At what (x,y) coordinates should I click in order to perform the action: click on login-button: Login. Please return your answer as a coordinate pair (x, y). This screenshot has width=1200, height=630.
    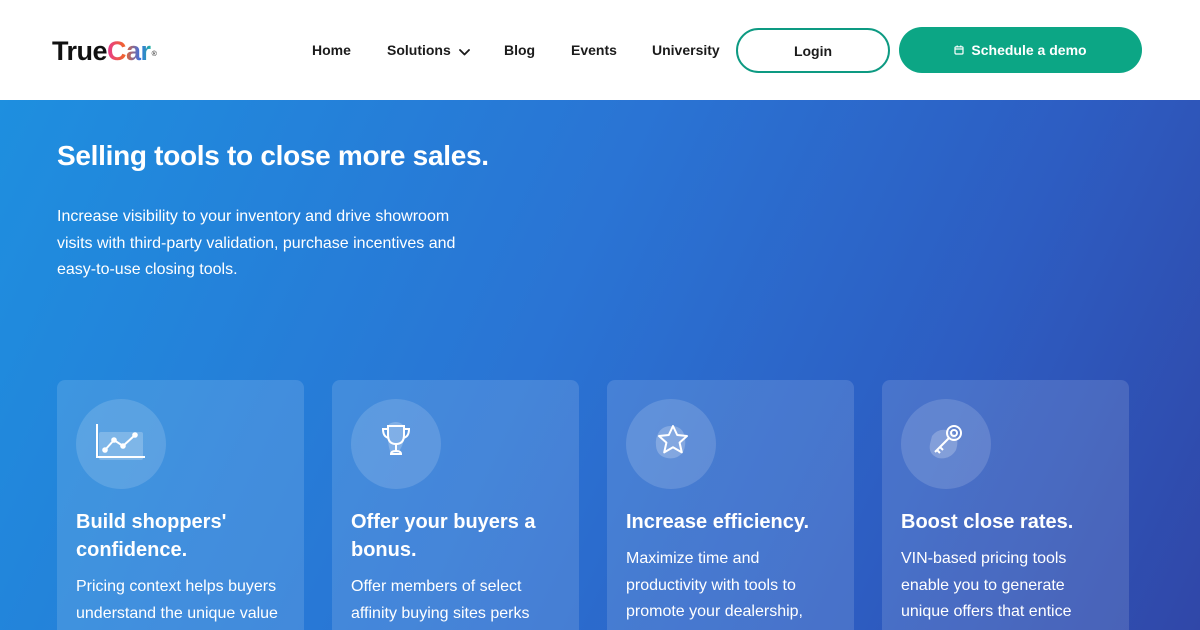
    Looking at the image, I should click on (813, 50).